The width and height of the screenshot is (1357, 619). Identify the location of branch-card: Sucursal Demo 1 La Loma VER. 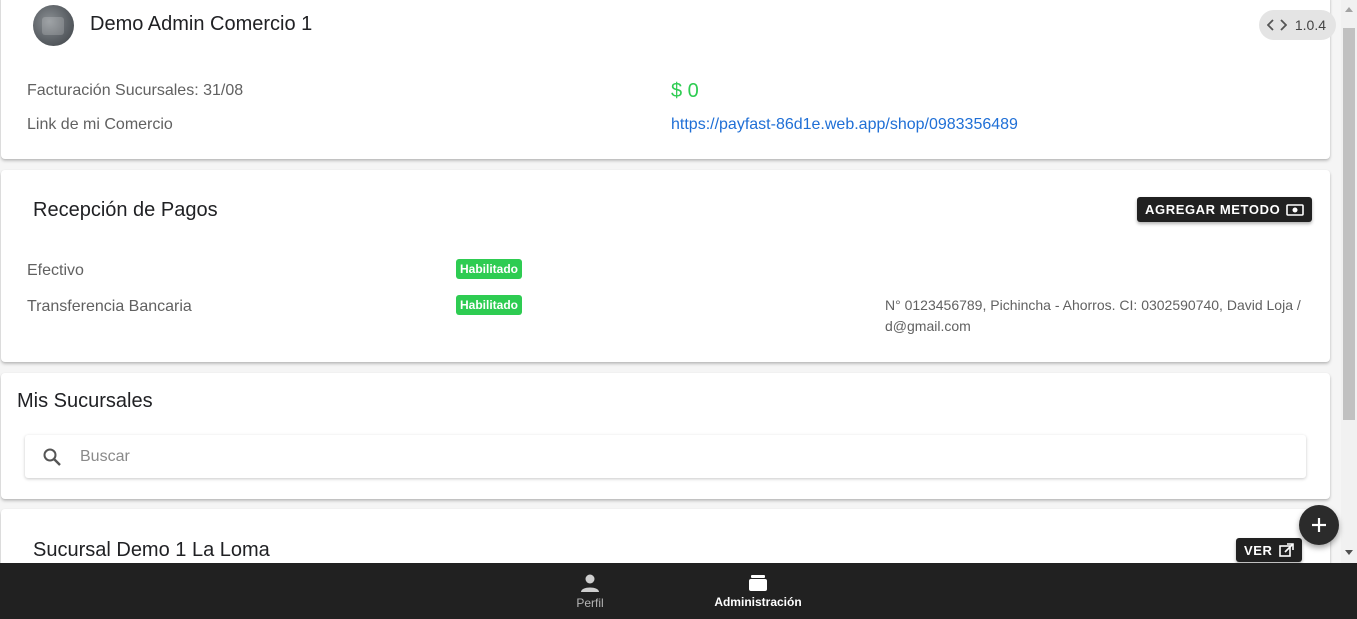
(665, 536).